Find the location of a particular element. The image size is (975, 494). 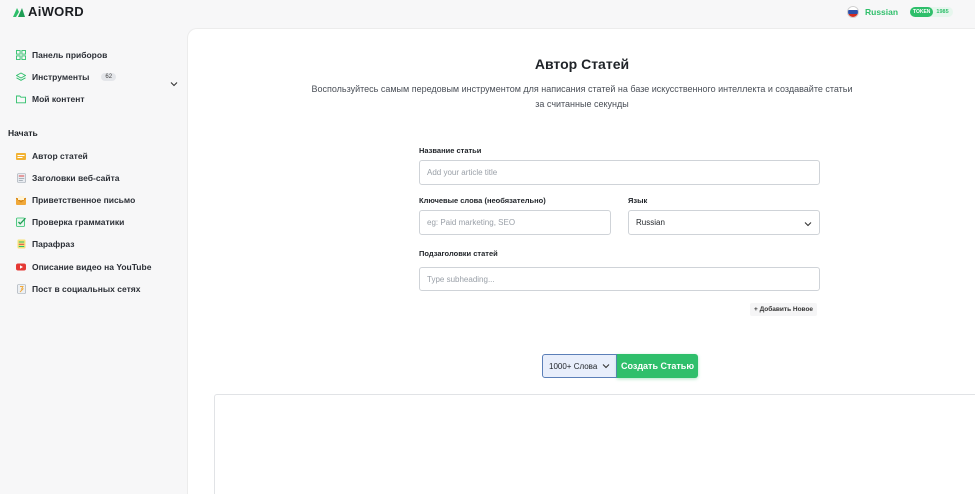

top-bar: AiWORD Russian TOKEN 1985 is located at coordinates (487, 14).